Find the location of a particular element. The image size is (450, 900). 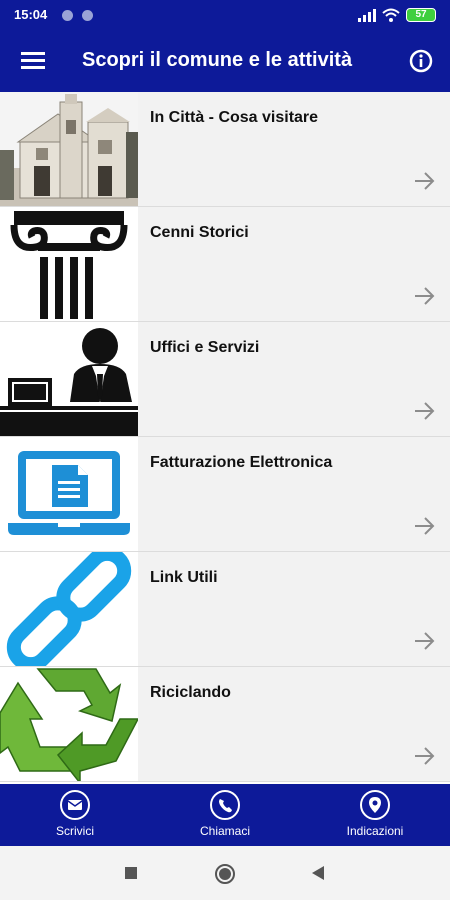

info-icon is located at coordinates (421, 61).